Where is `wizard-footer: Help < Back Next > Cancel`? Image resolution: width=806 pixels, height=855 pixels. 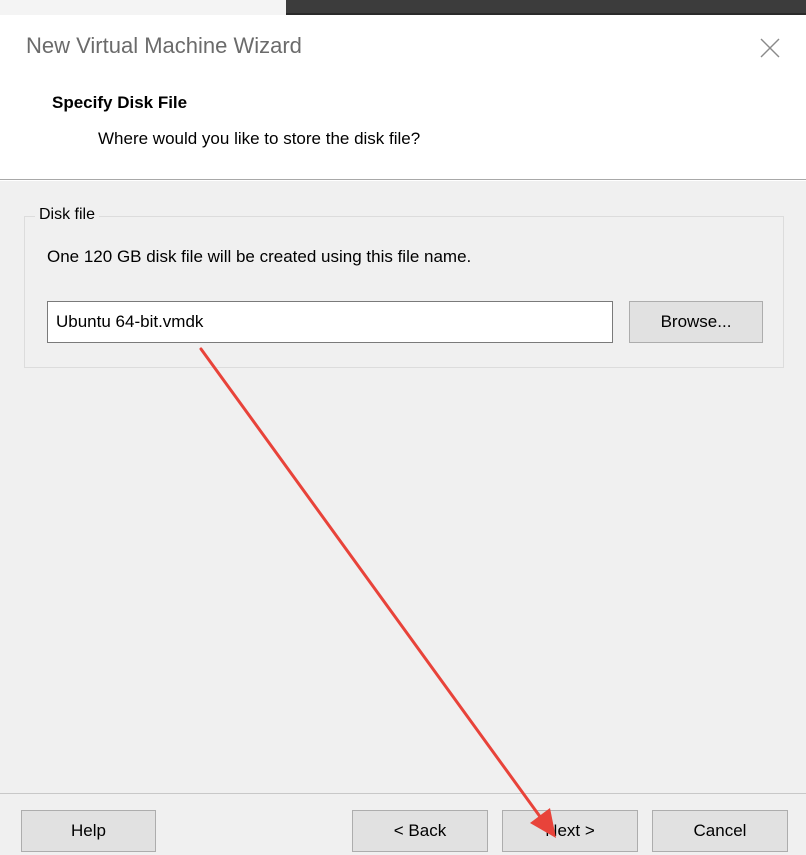
wizard-footer: Help < Back Next > Cancel is located at coordinates (403, 824).